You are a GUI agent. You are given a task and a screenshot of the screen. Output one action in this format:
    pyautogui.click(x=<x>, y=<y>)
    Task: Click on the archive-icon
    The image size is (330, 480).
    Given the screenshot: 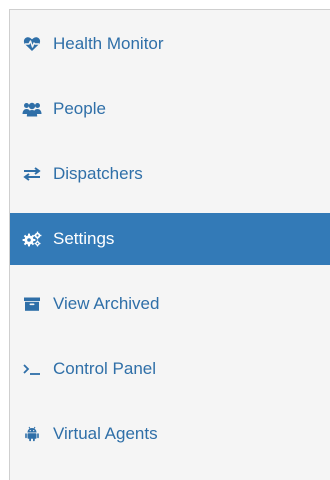 What is the action you would take?
    pyautogui.click(x=32, y=304)
    